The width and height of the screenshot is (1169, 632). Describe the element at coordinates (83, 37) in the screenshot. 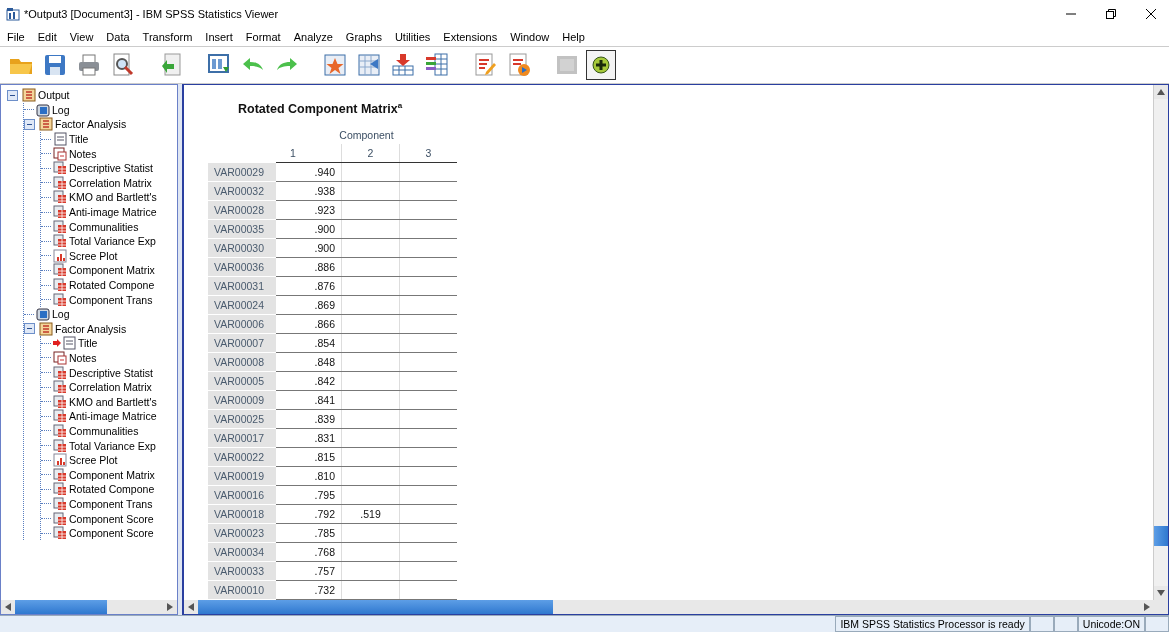

I see `menu-item: View` at that location.